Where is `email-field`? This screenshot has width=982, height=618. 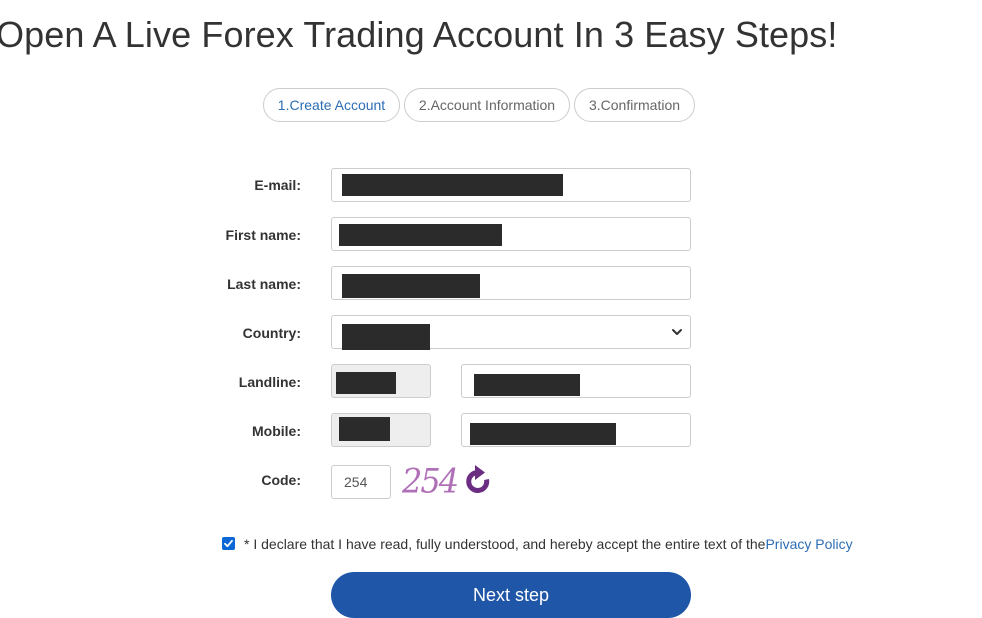 email-field is located at coordinates (511, 185).